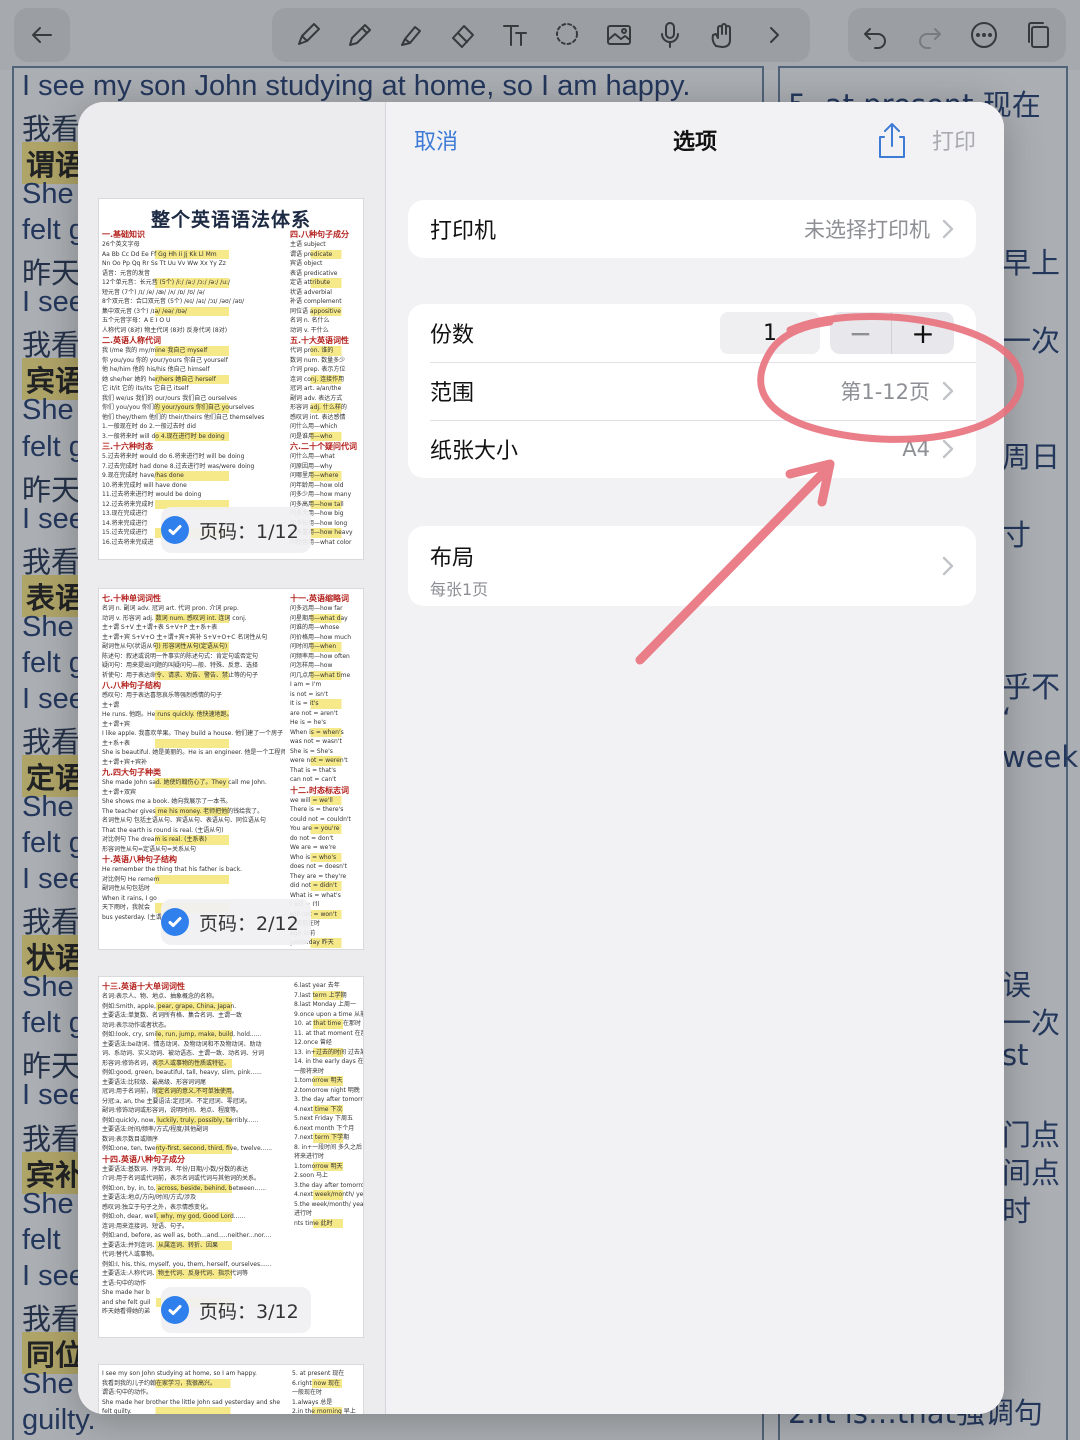 The width and height of the screenshot is (1080, 1440). What do you see at coordinates (948, 449) in the screenshot?
I see `chevron-right-icon` at bounding box center [948, 449].